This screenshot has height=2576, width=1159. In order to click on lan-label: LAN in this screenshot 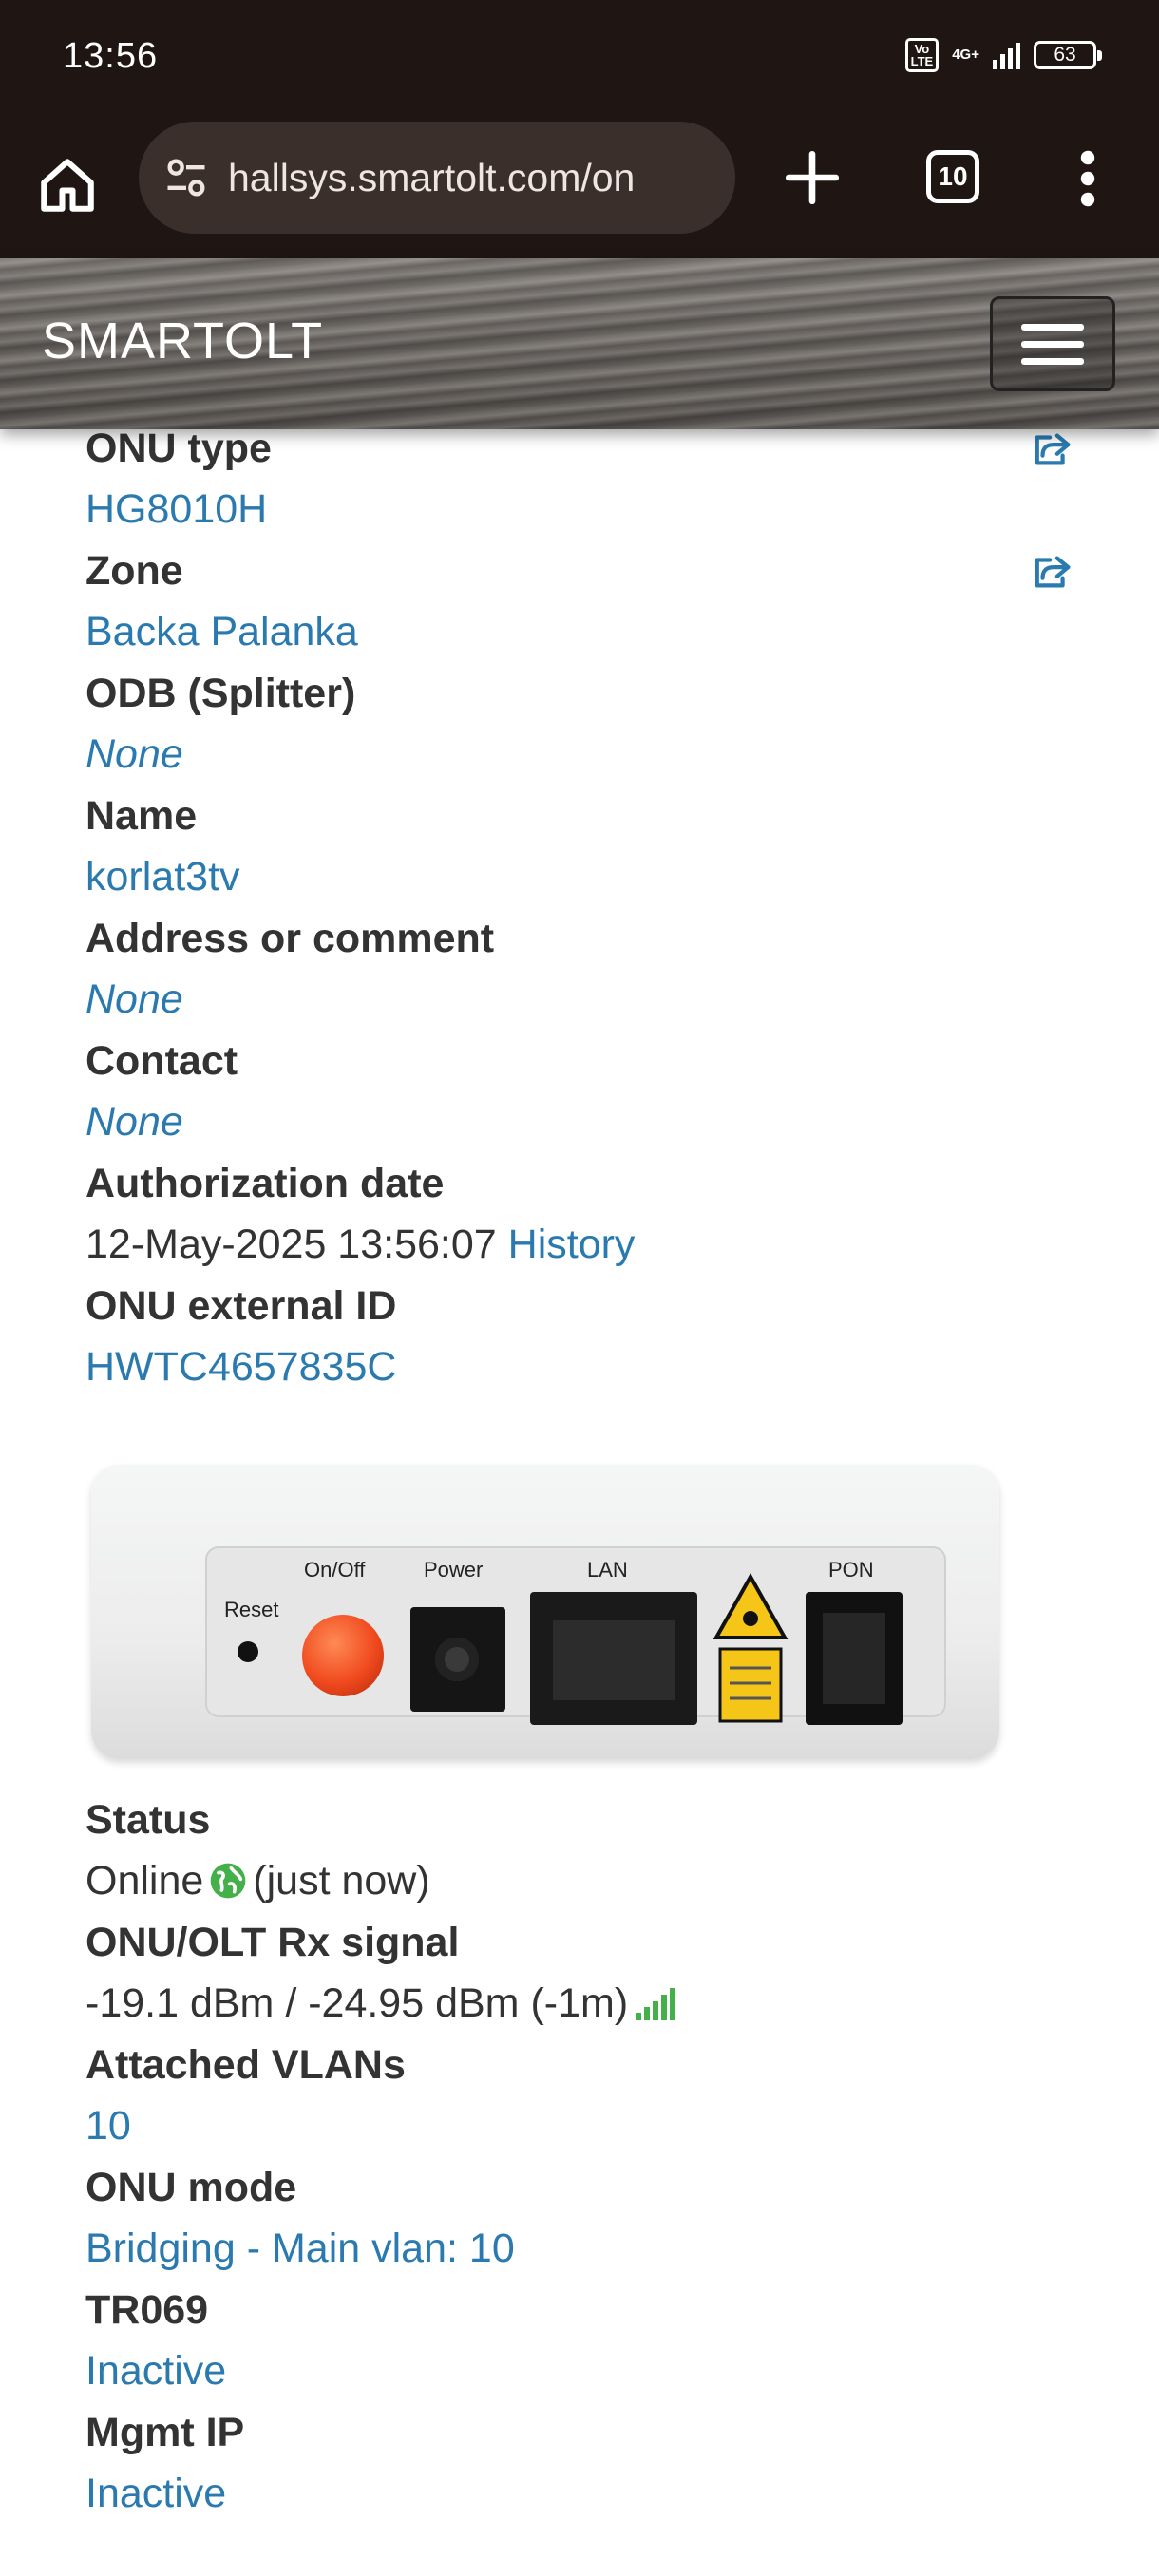, I will do `click(607, 1570)`.